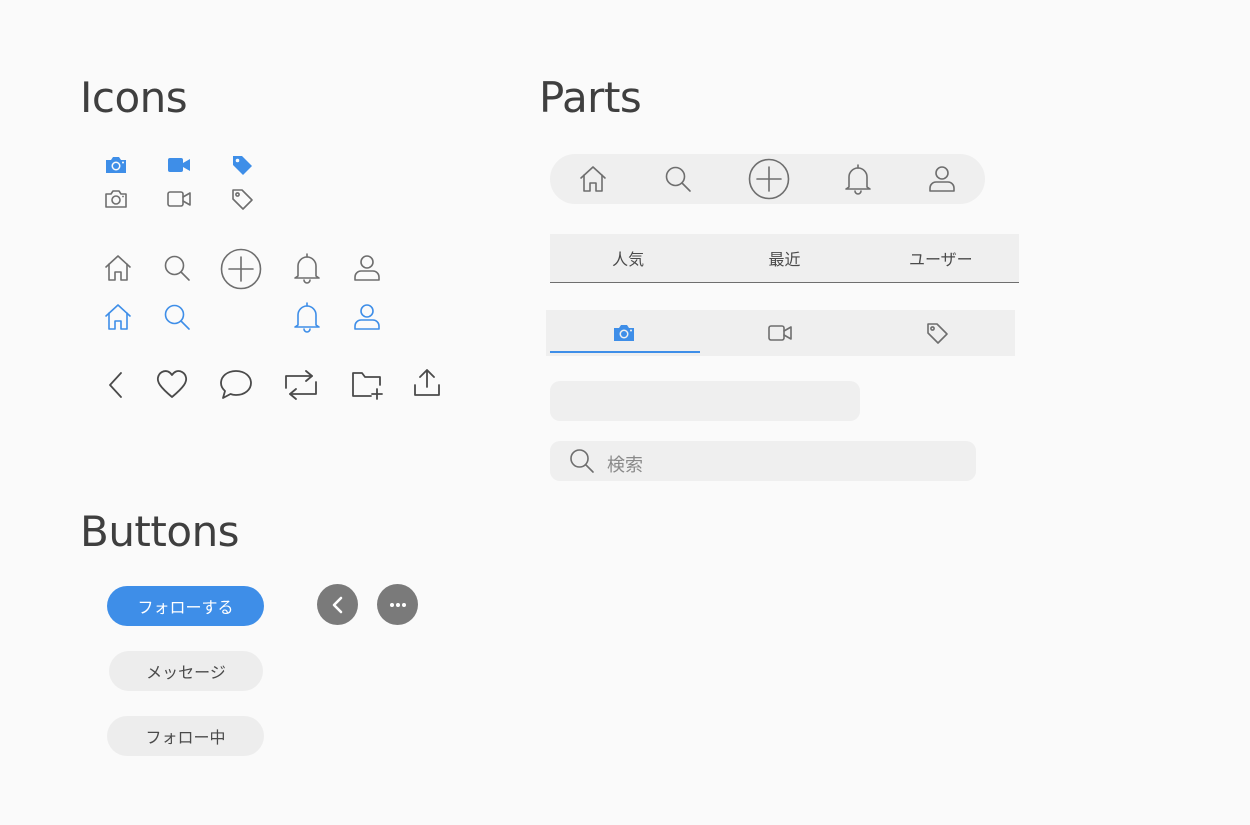  I want to click on user-icon, so click(367, 268).